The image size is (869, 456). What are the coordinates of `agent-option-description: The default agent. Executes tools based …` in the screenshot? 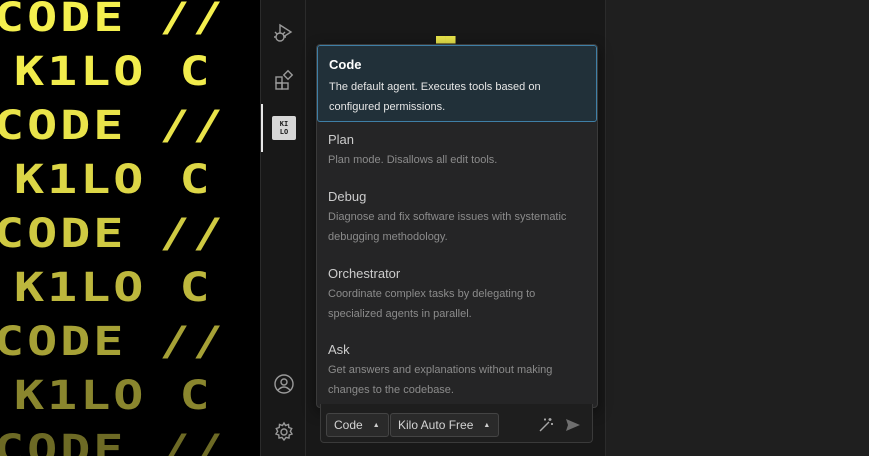 It's located at (435, 97).